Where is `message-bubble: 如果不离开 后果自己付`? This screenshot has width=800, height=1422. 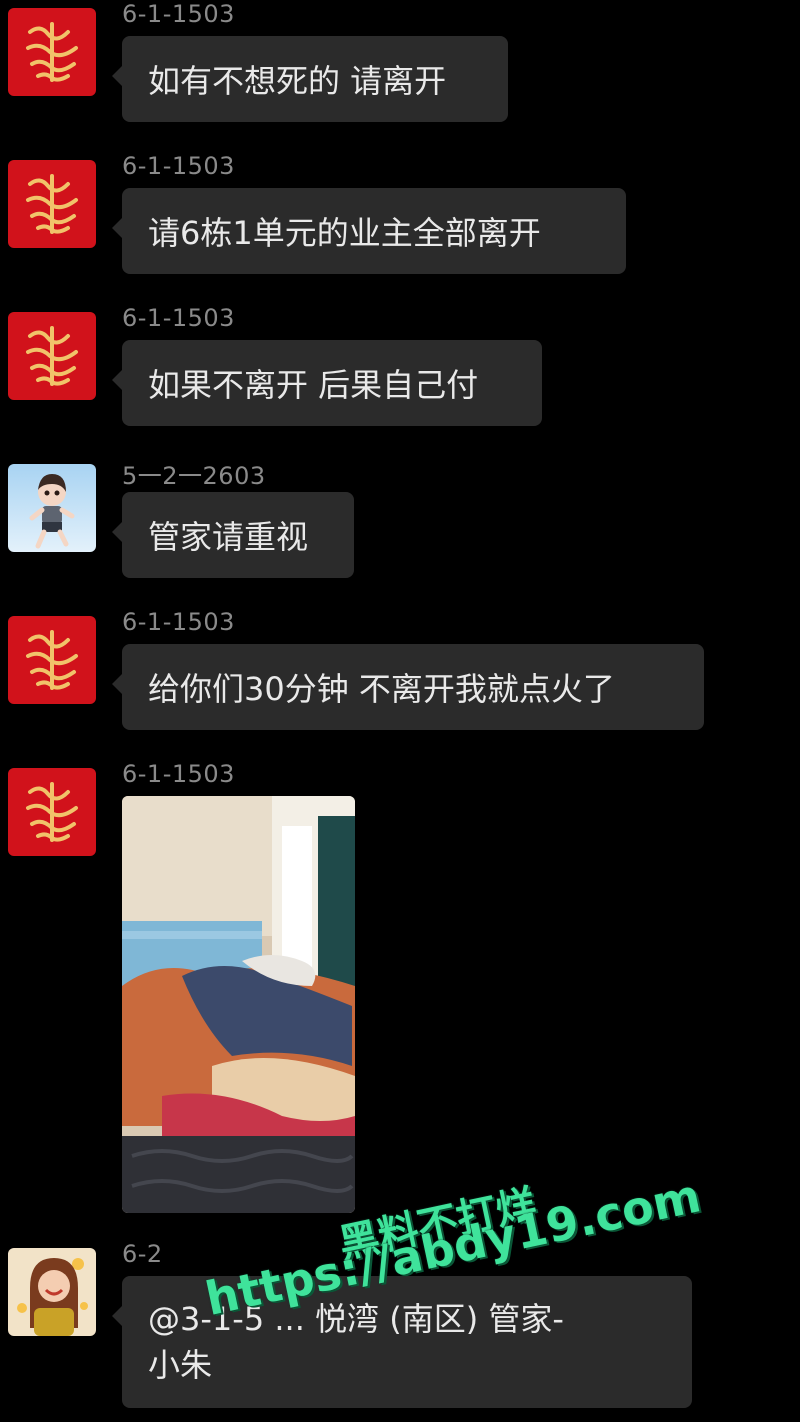
message-bubble: 如果不离开 后果自己付 is located at coordinates (327, 383).